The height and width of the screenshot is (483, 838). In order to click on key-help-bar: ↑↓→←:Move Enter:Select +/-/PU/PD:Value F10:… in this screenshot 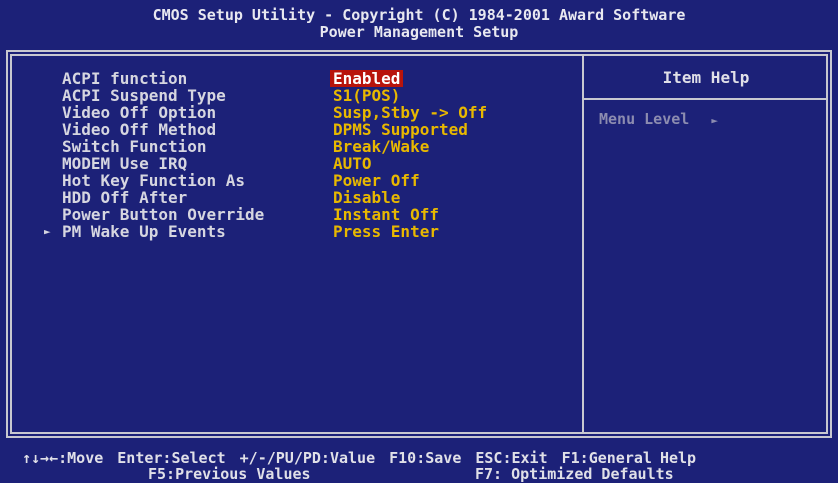, I will do `click(419, 464)`.